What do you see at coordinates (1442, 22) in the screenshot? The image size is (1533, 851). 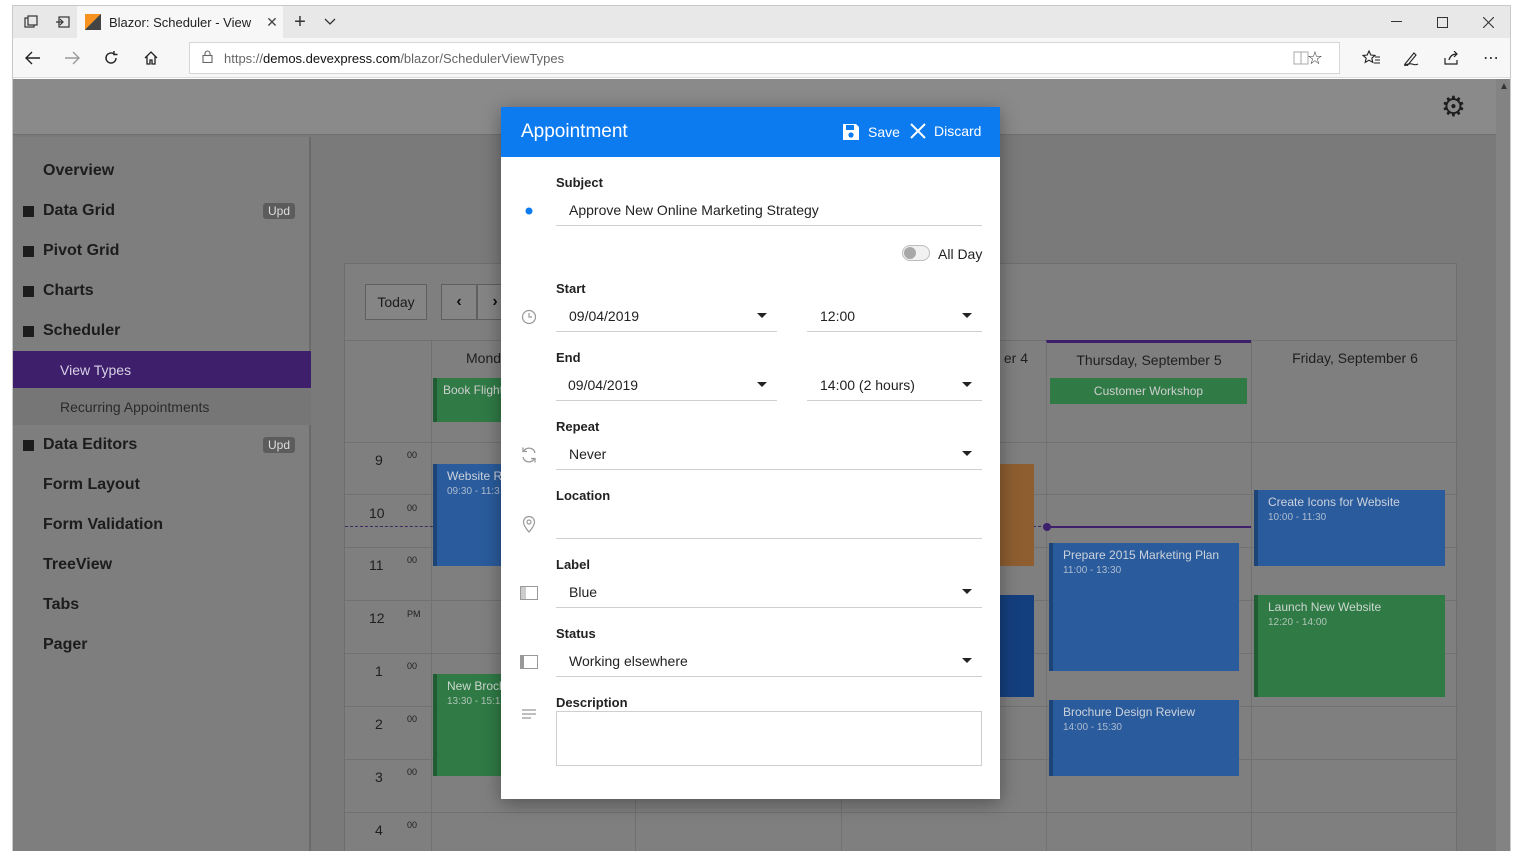 I see `maximize-icon` at bounding box center [1442, 22].